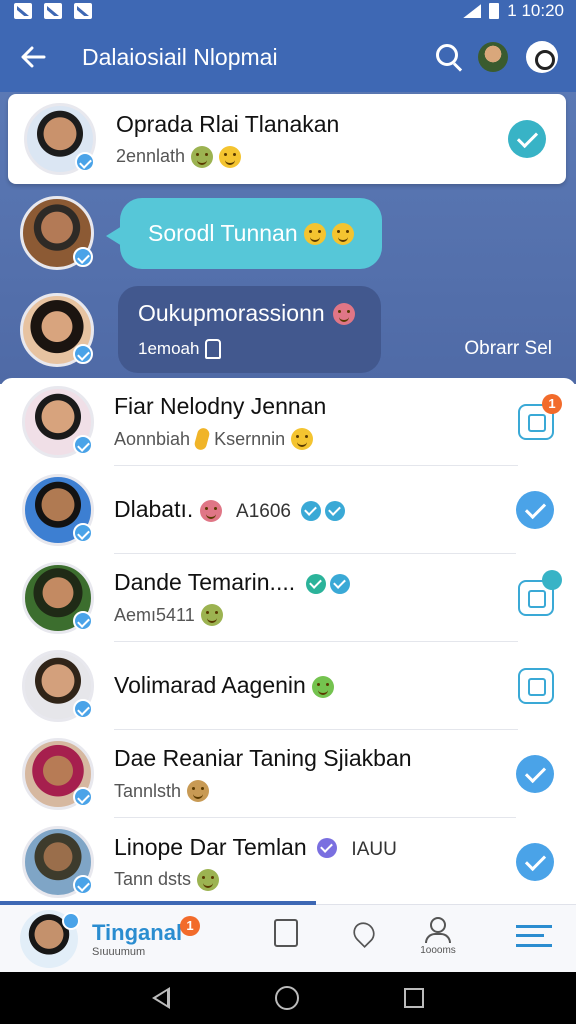 This screenshot has width=576, height=1024. I want to click on thumbs-up-icon, so click(213, 349).